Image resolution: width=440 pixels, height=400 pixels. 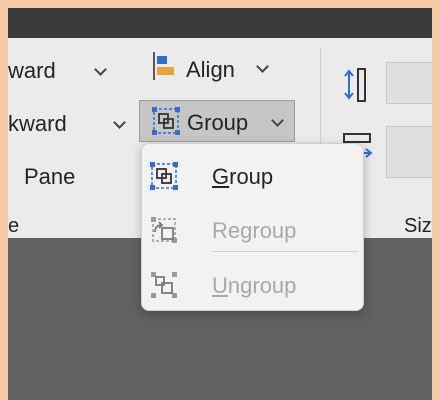 I want to click on group-label: Group, so click(x=218, y=122).